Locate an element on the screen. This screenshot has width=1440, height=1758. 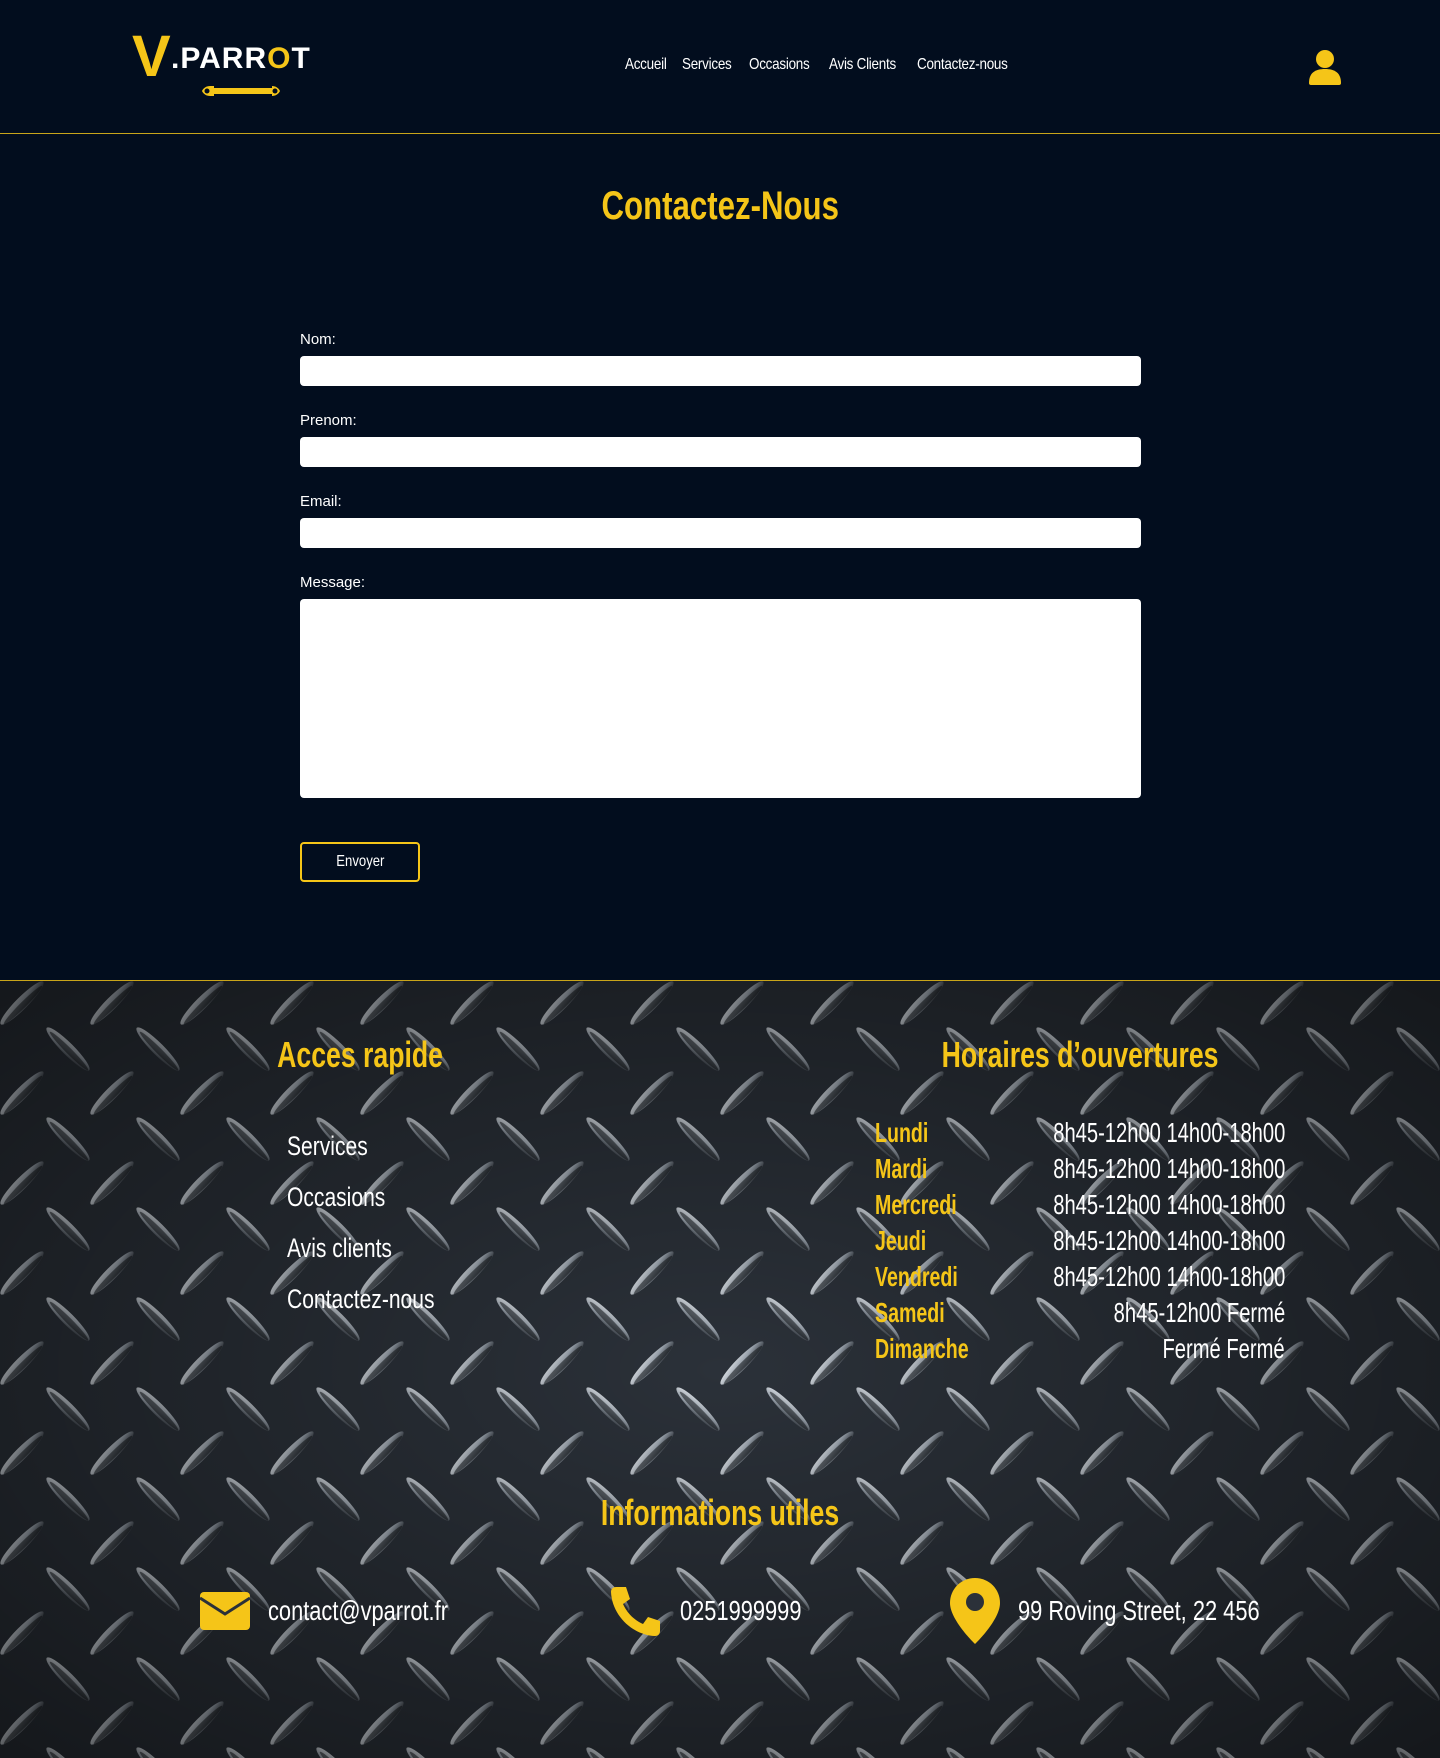
hours-day: Samedi is located at coordinates (910, 1312).